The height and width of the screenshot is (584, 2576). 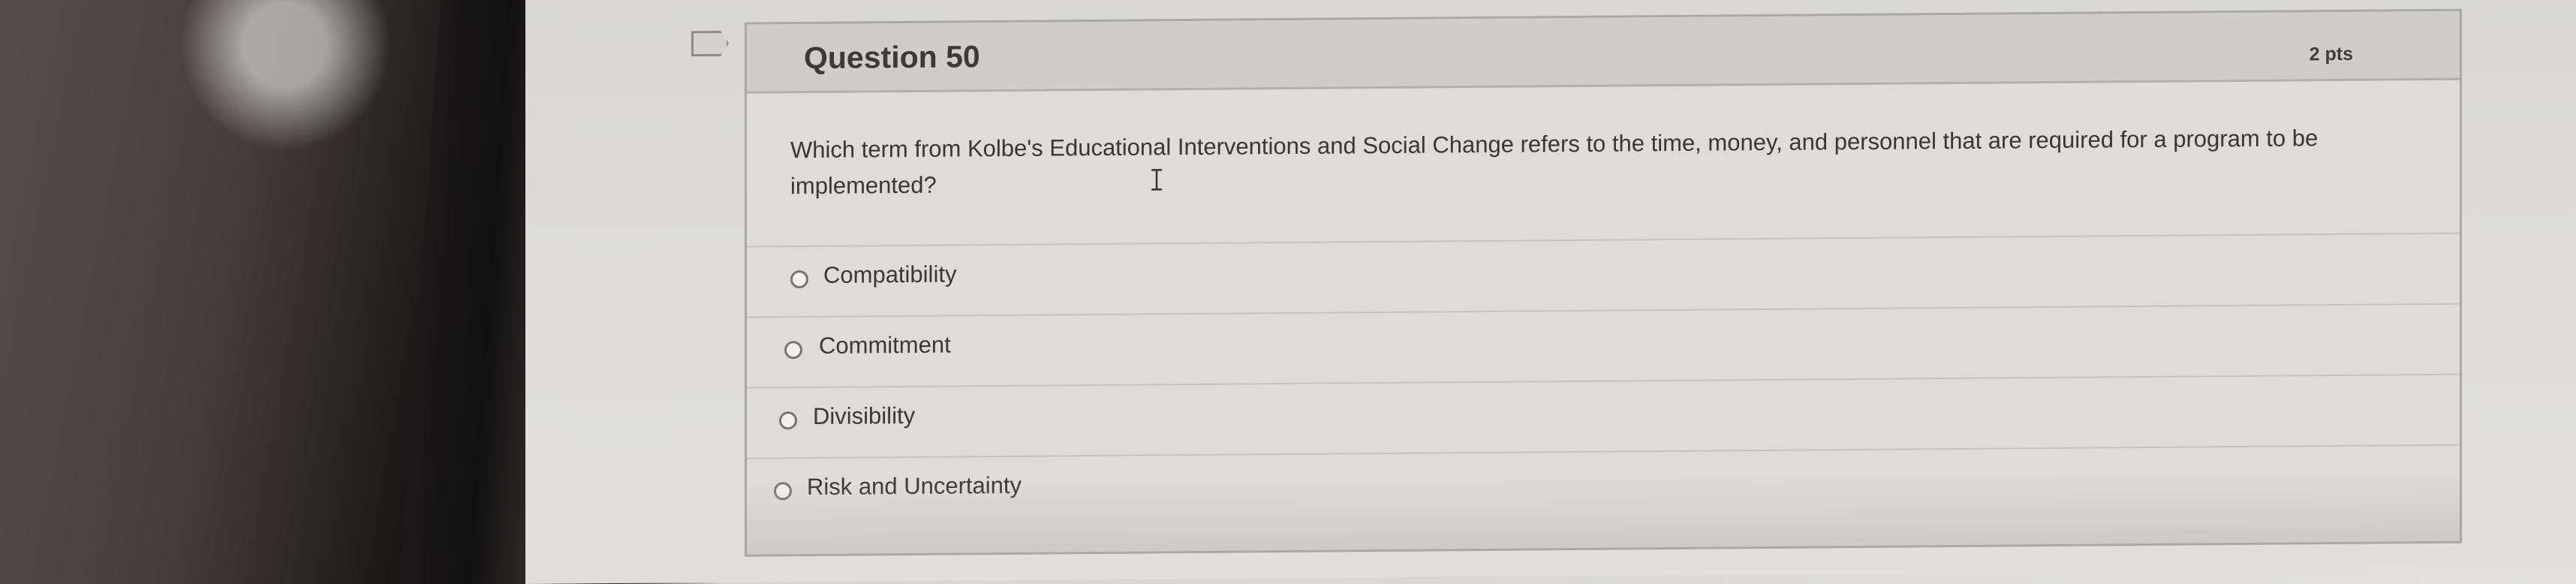 What do you see at coordinates (1603, 345) in the screenshot?
I see `answer-option-commitment: Commitment` at bounding box center [1603, 345].